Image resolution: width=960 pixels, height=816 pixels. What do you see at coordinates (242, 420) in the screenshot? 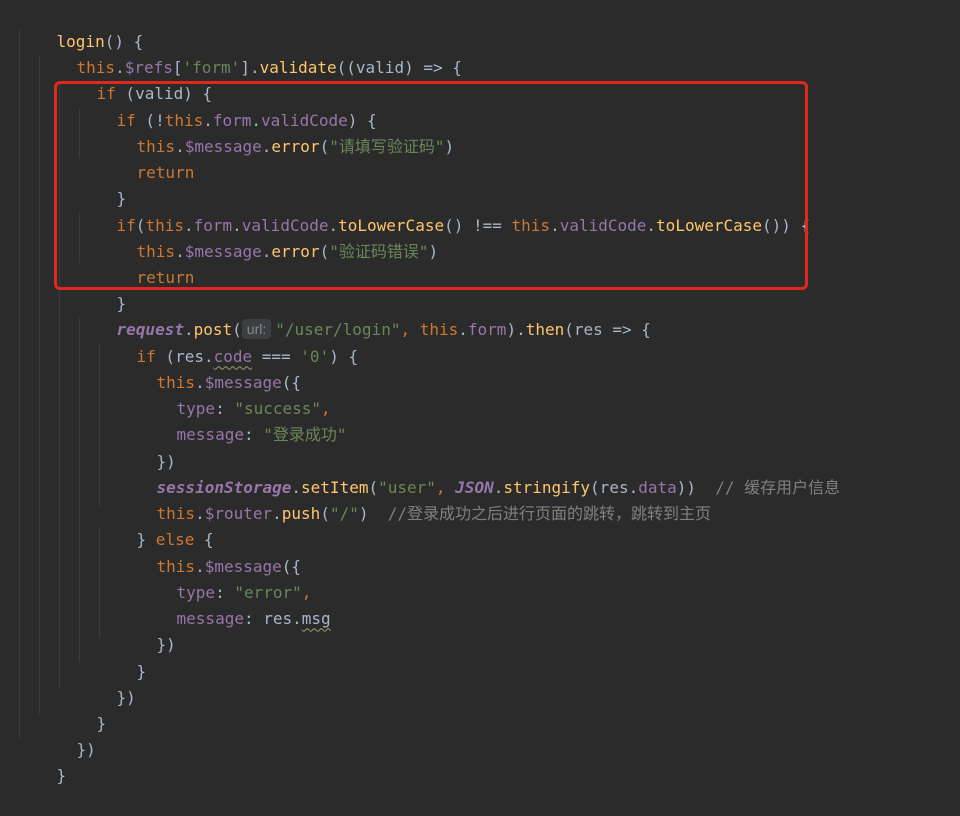
I see `code-line-16: message: "登录成功"` at bounding box center [242, 420].